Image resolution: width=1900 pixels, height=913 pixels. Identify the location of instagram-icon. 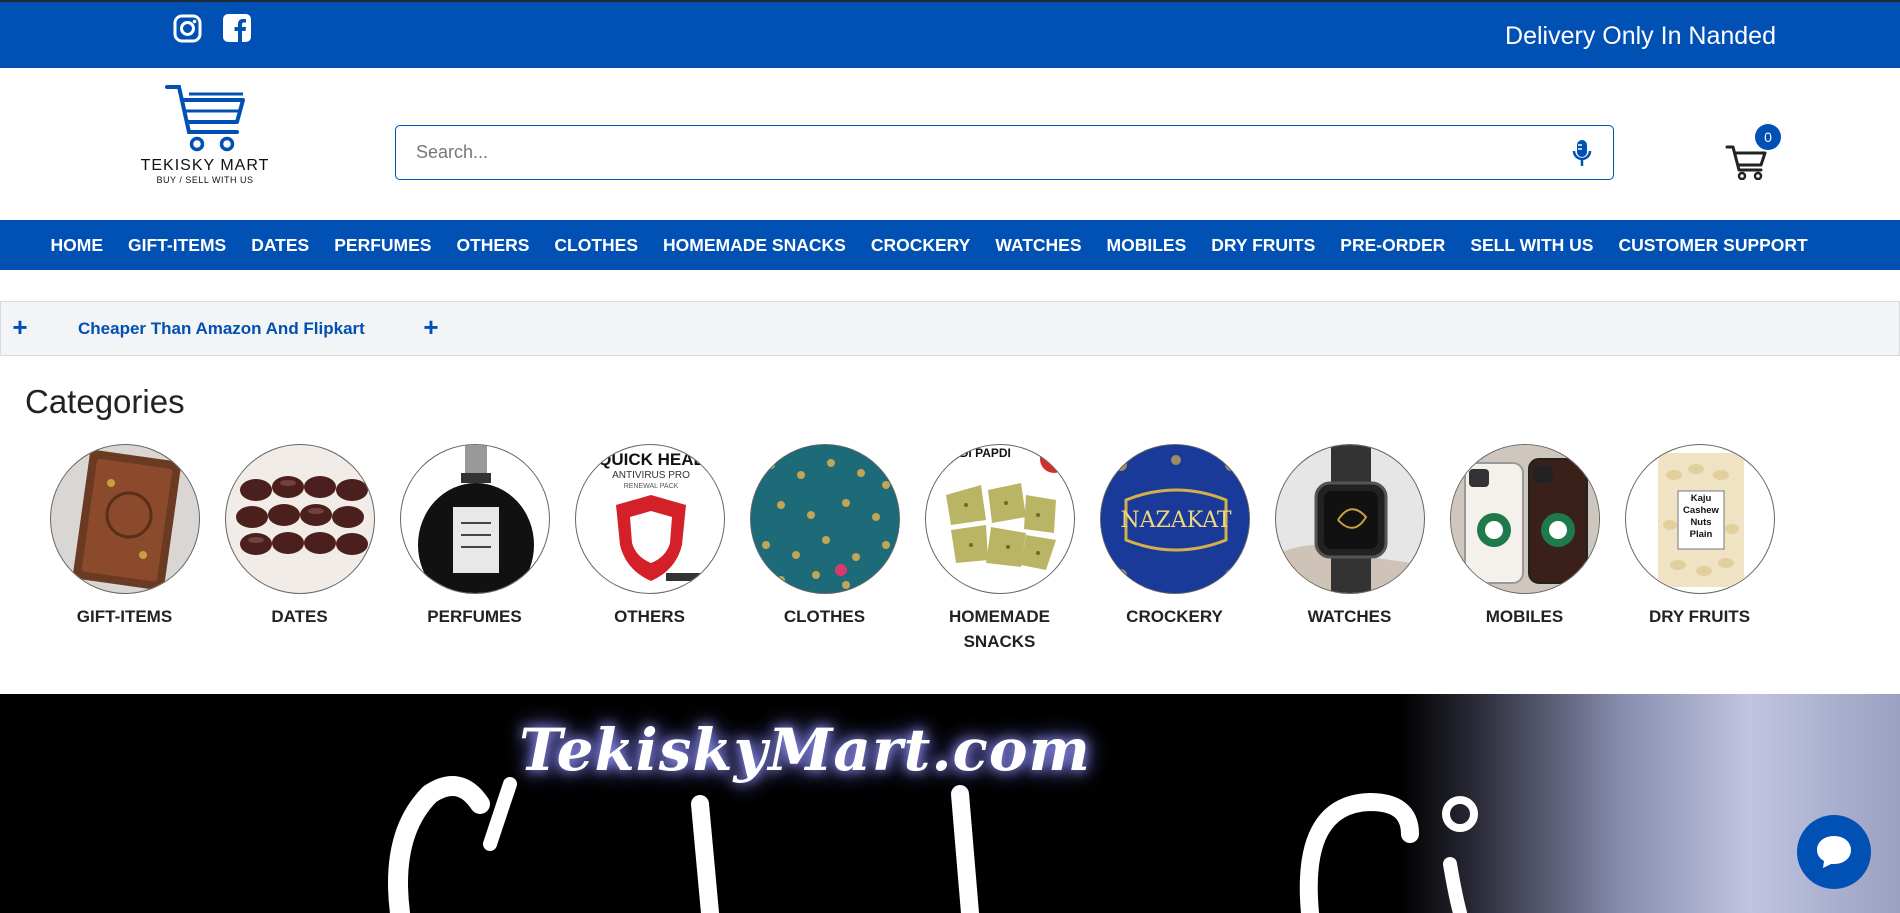
(187, 28).